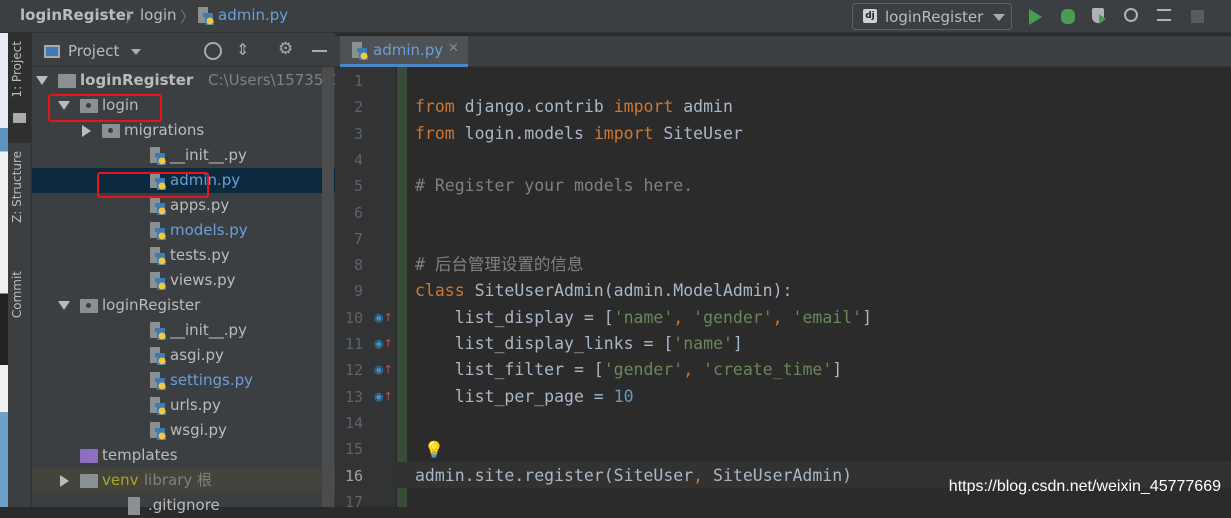  Describe the element at coordinates (183, 51) in the screenshot. I see `project-panel-header: Project ⇕ ⚙` at that location.